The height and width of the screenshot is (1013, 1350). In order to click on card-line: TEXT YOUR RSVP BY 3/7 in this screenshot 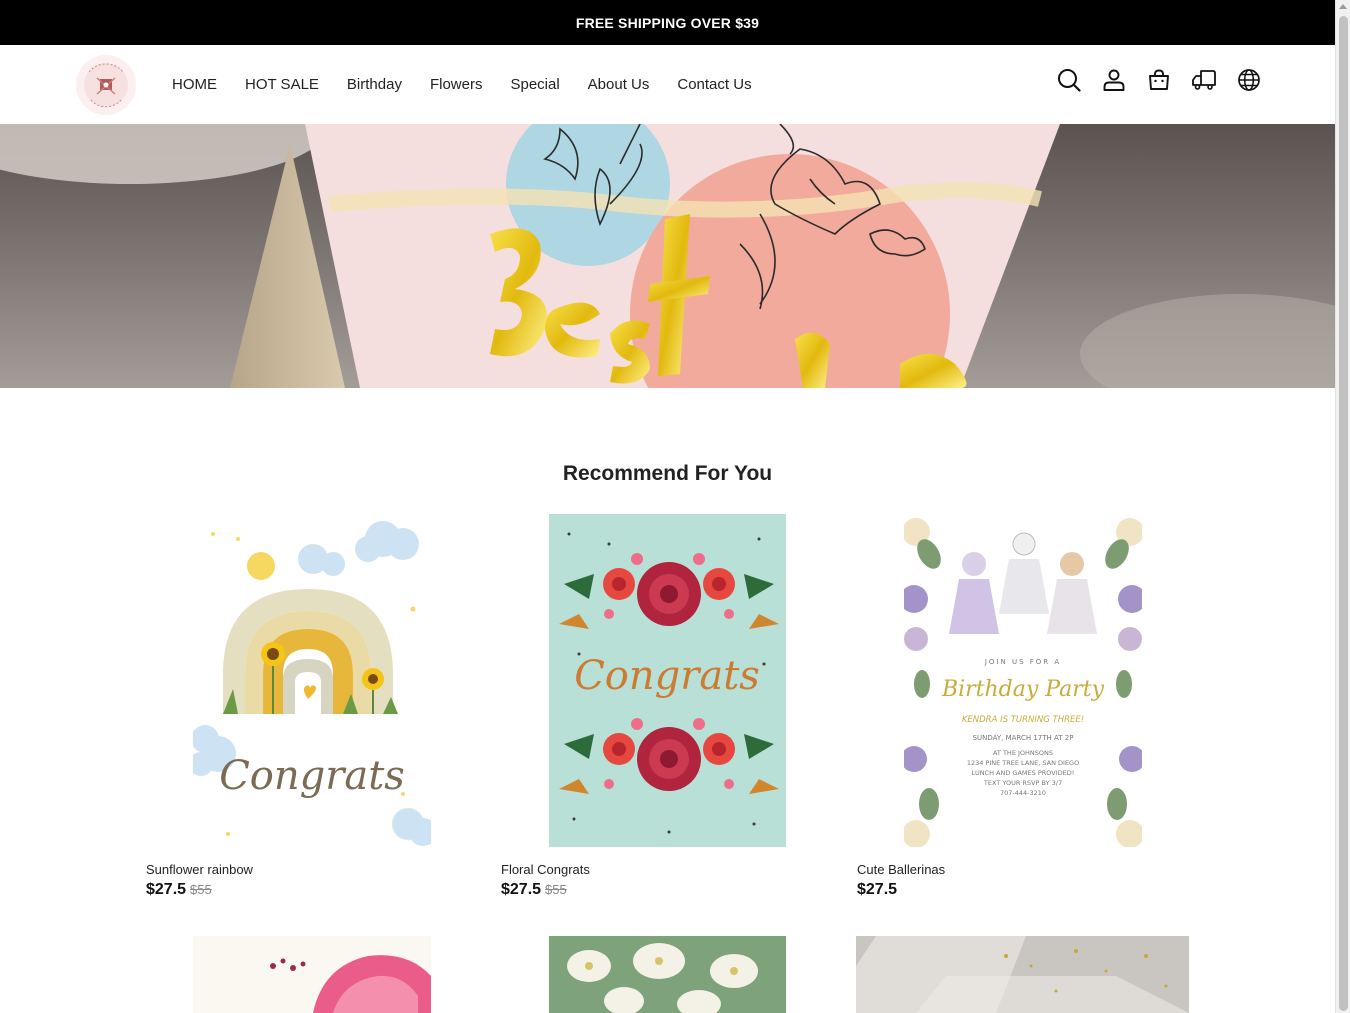, I will do `click(1022, 783)`.